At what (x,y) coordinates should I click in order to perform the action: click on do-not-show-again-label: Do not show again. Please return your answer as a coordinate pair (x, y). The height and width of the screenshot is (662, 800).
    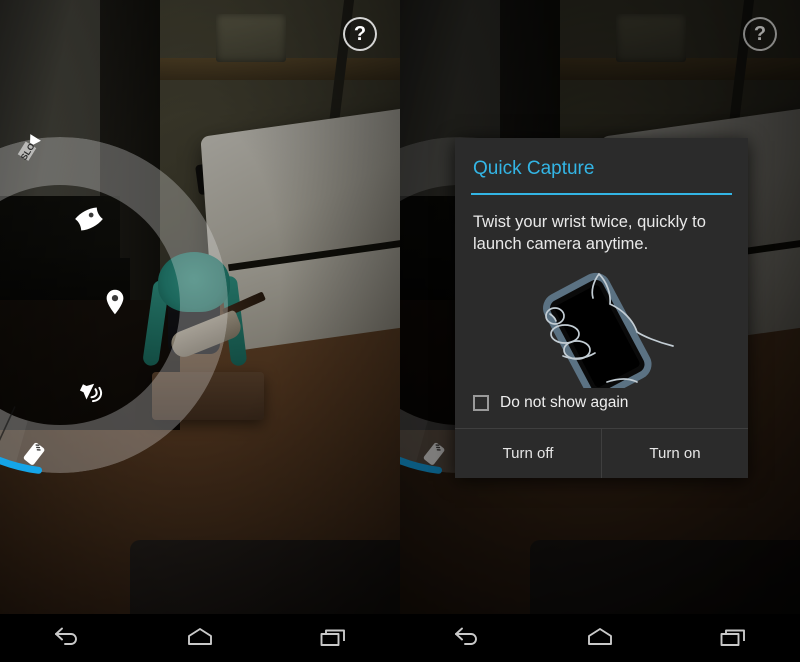
    Looking at the image, I should click on (564, 402).